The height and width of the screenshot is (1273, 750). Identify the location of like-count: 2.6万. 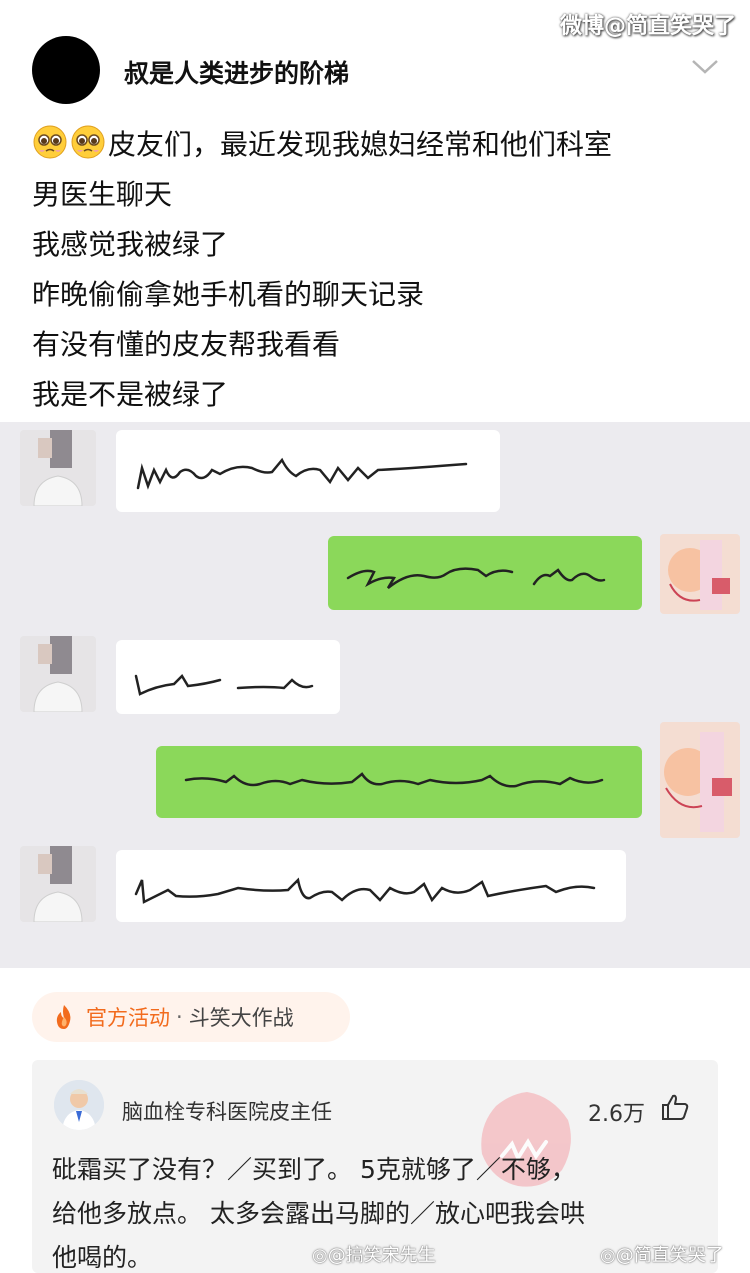
(616, 1114).